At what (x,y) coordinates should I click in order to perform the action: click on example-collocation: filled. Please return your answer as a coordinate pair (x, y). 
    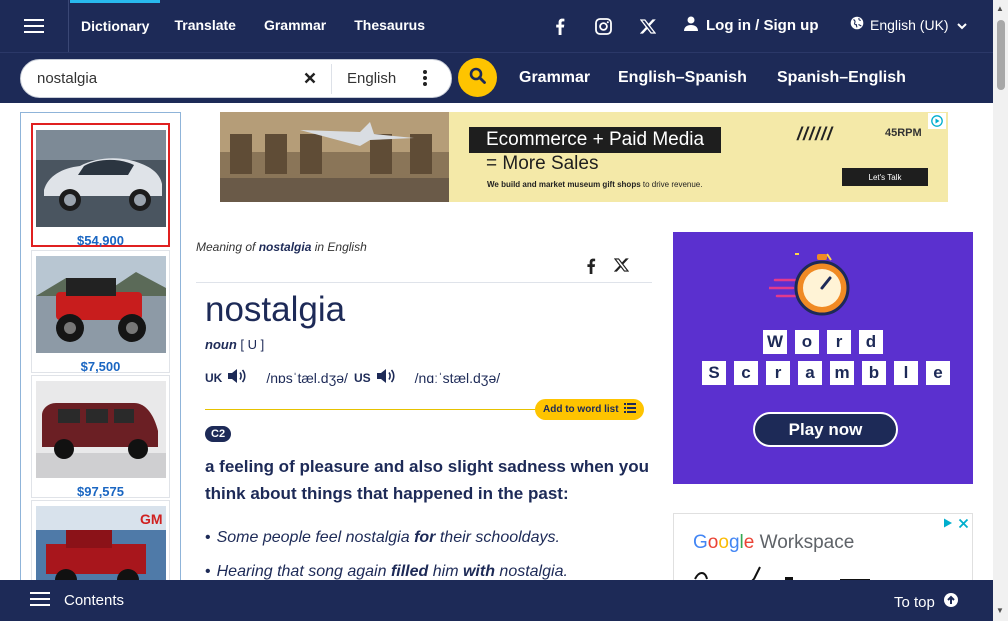
    Looking at the image, I should click on (409, 571).